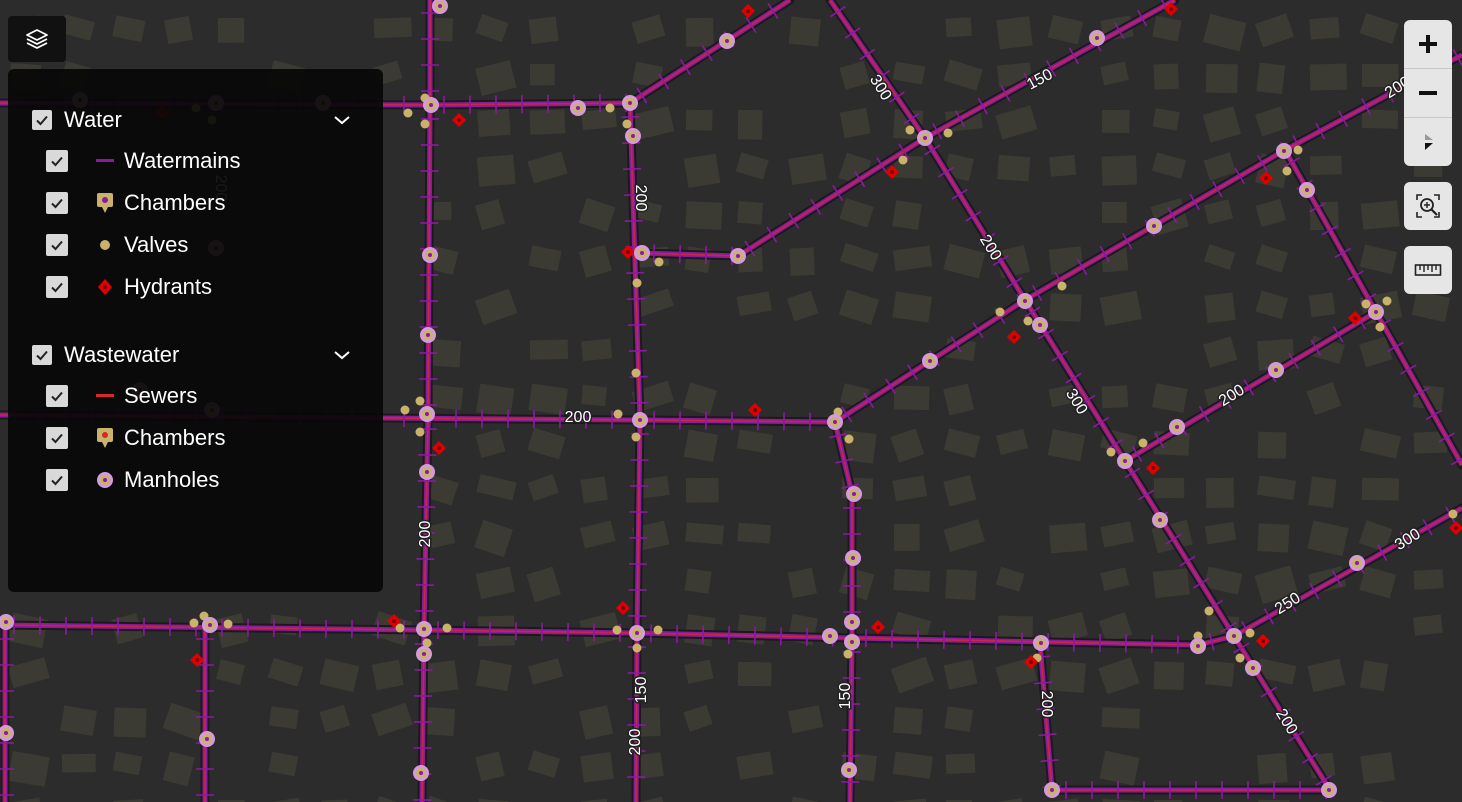  Describe the element at coordinates (121, 396) in the screenshot. I see `legend-item-sewers: Sewers` at that location.